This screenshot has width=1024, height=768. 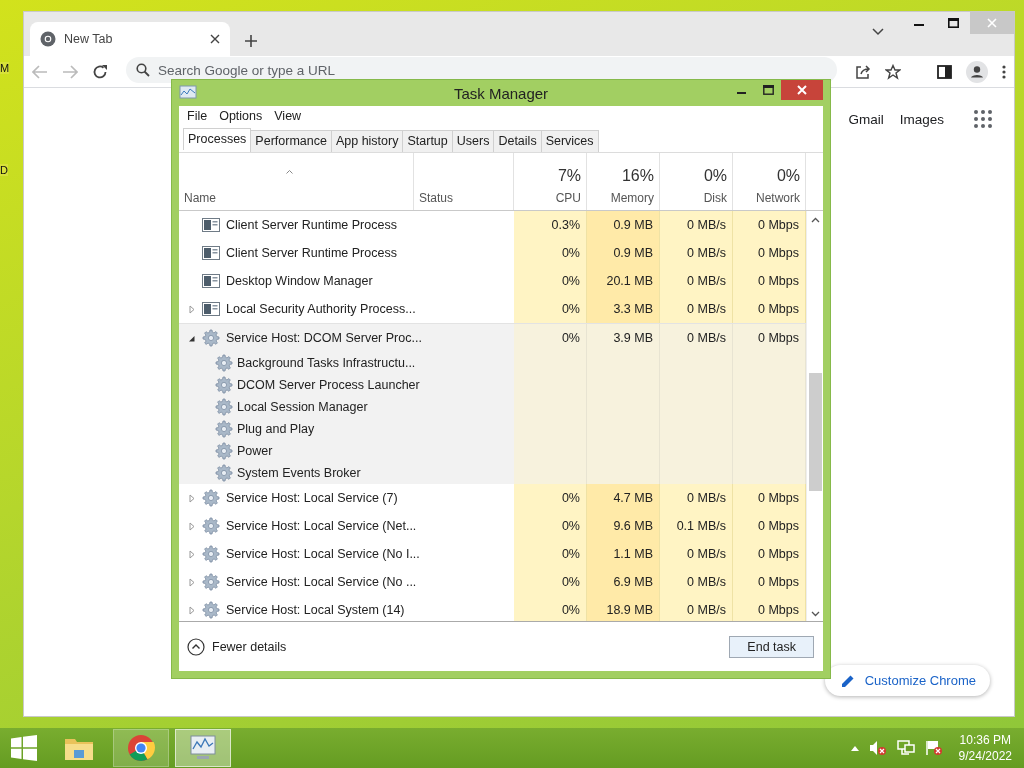 What do you see at coordinates (4, 170) in the screenshot?
I see `desktop-icon-label: D` at bounding box center [4, 170].